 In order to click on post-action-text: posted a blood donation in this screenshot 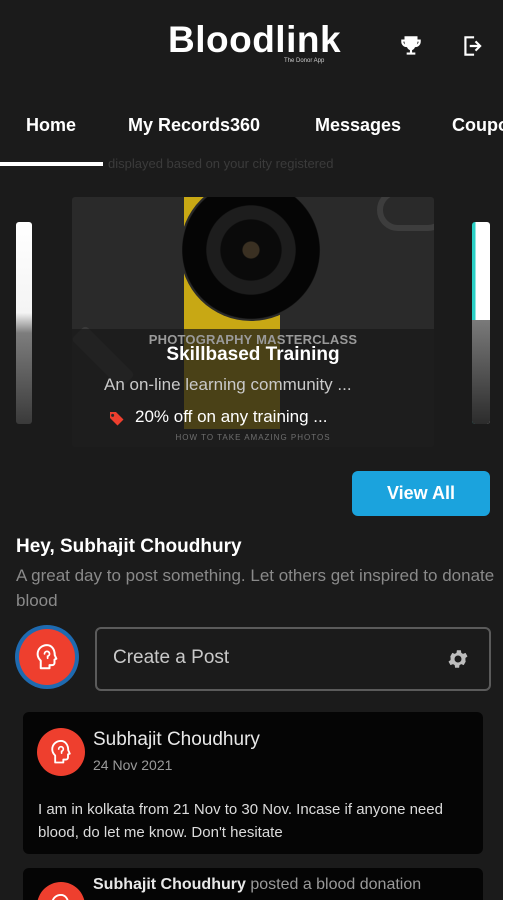, I will do `click(336, 884)`.